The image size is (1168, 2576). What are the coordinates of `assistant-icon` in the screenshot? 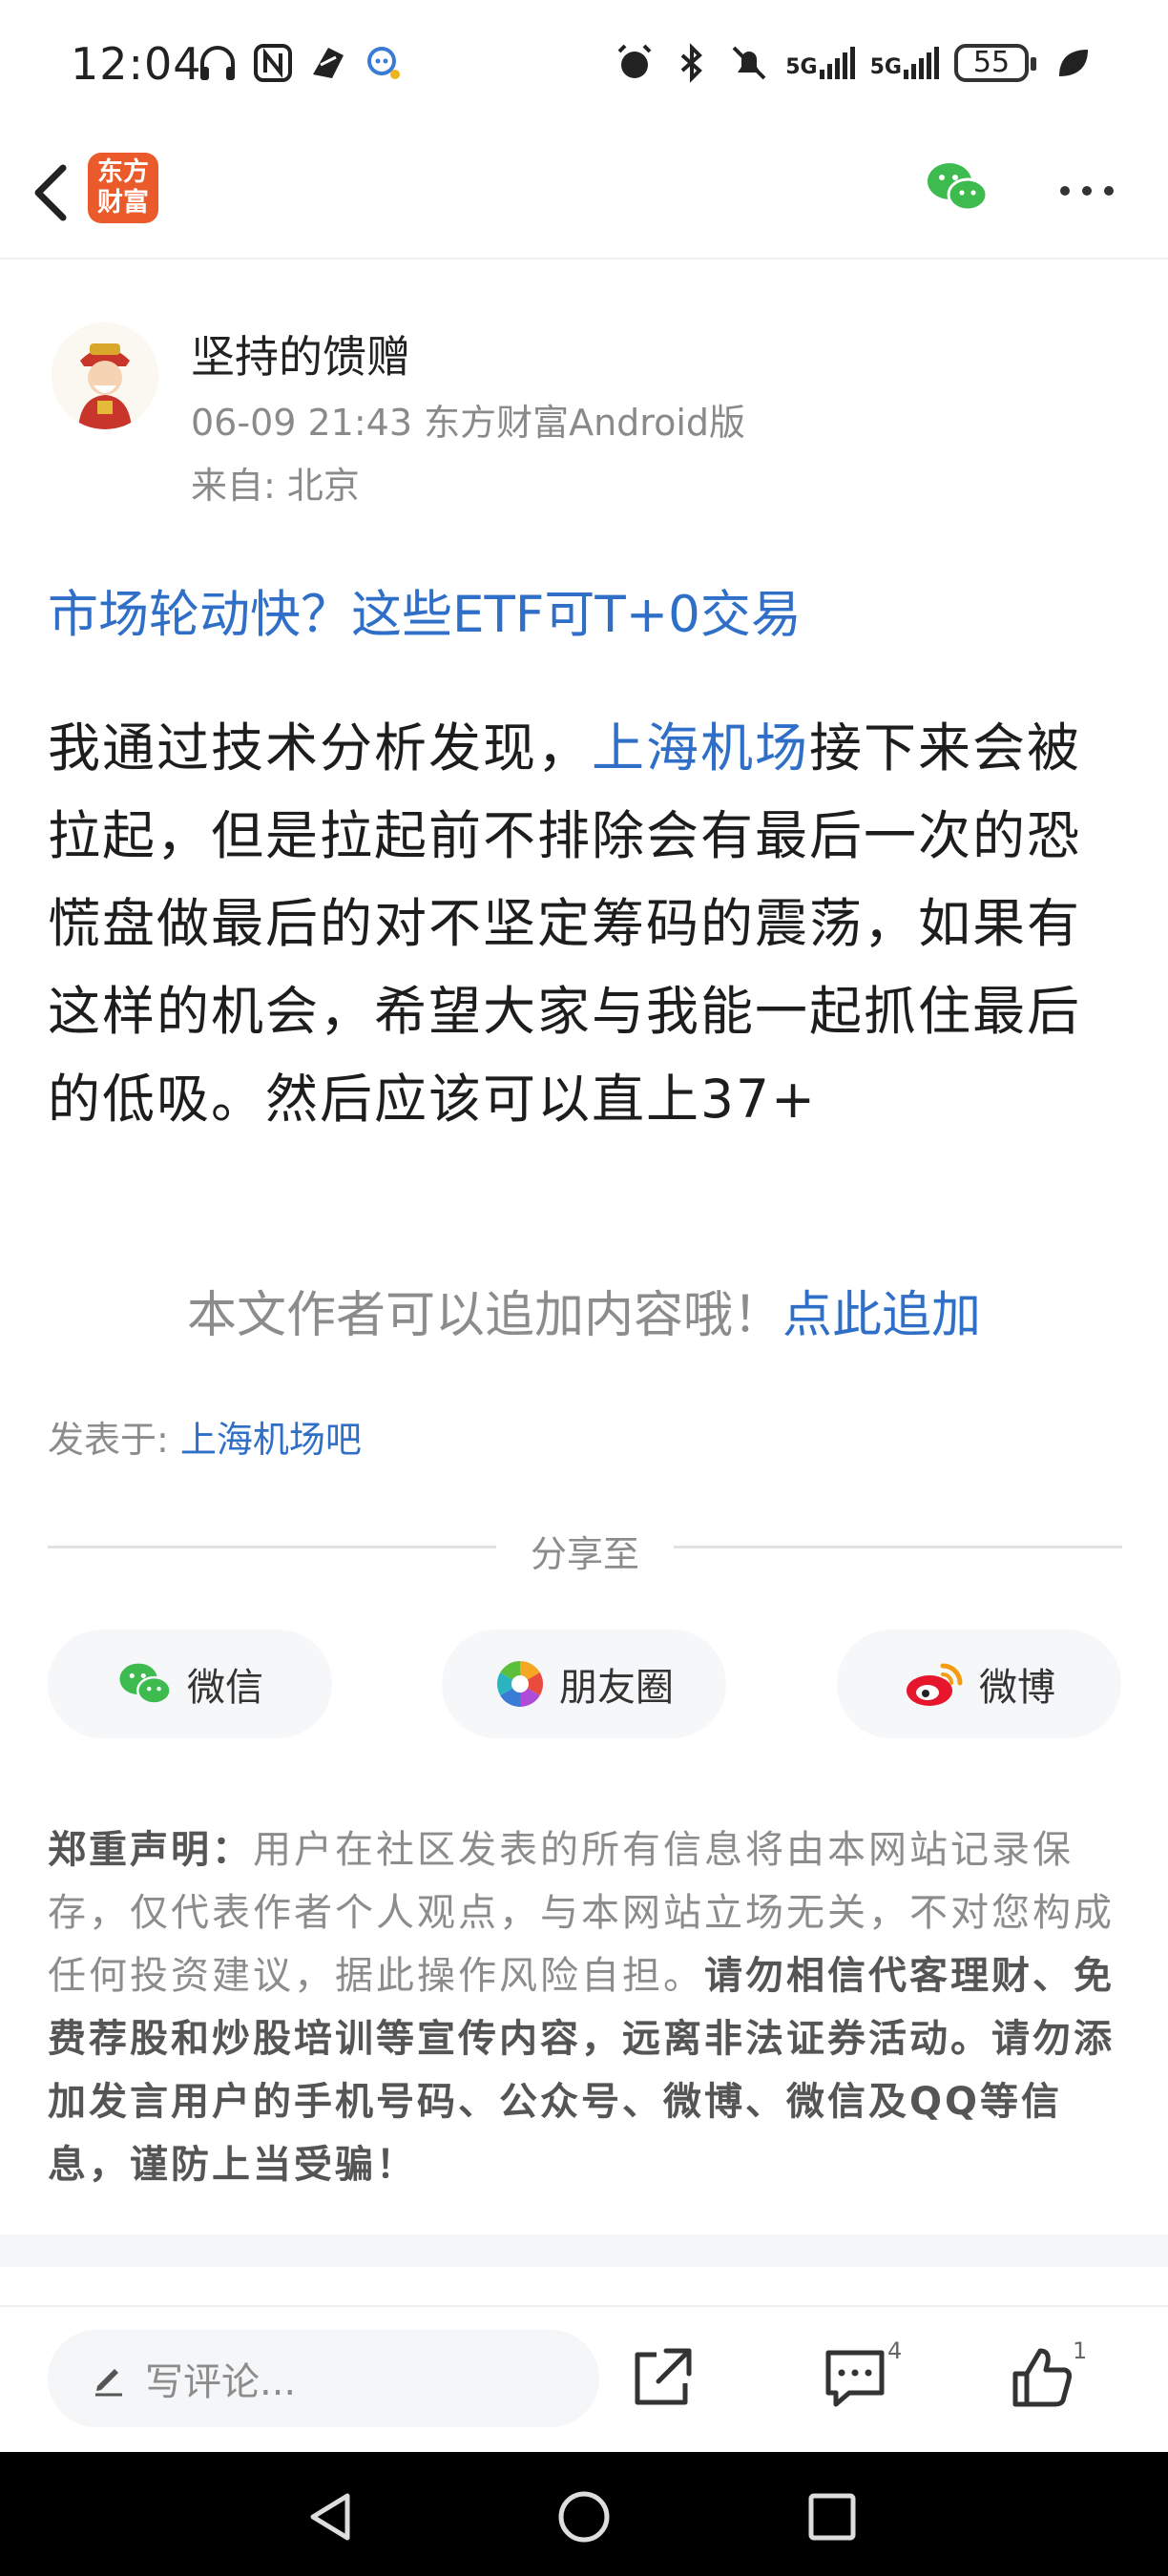 It's located at (383, 63).